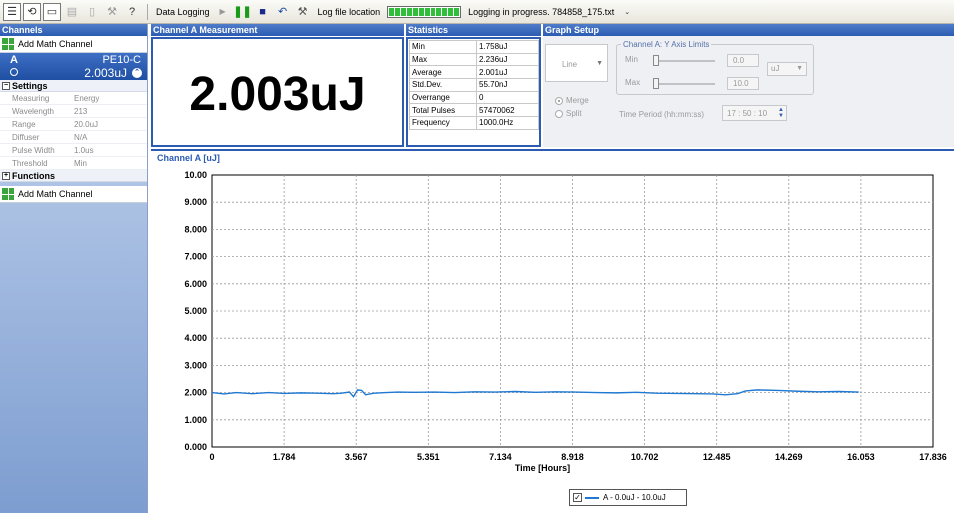 Image resolution: width=954 pixels, height=513 pixels. Describe the element at coordinates (86, 124) in the screenshot. I see `setting-value: 20.0uJ` at that location.